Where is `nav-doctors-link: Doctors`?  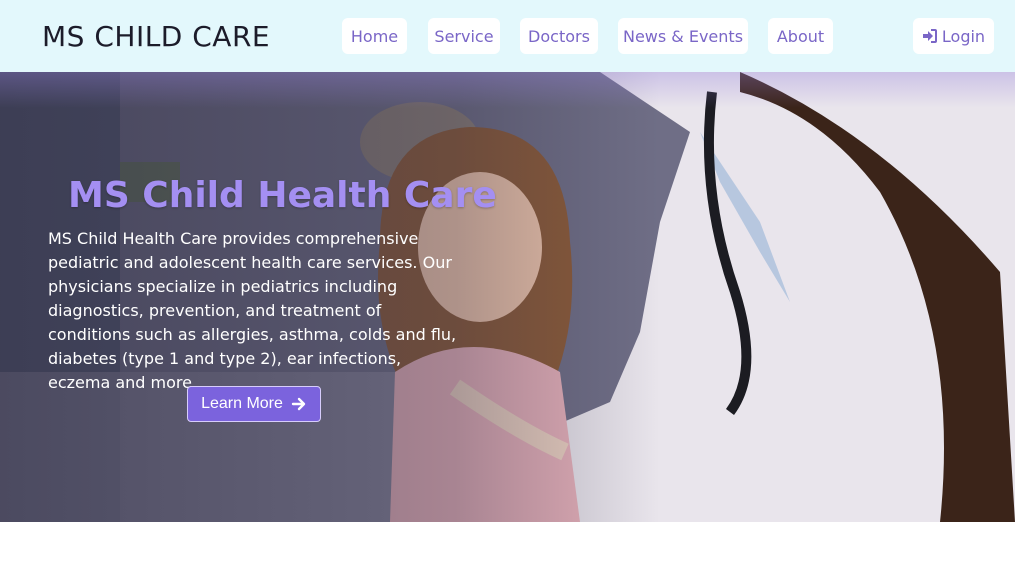
nav-doctors-link: Doctors is located at coordinates (559, 36).